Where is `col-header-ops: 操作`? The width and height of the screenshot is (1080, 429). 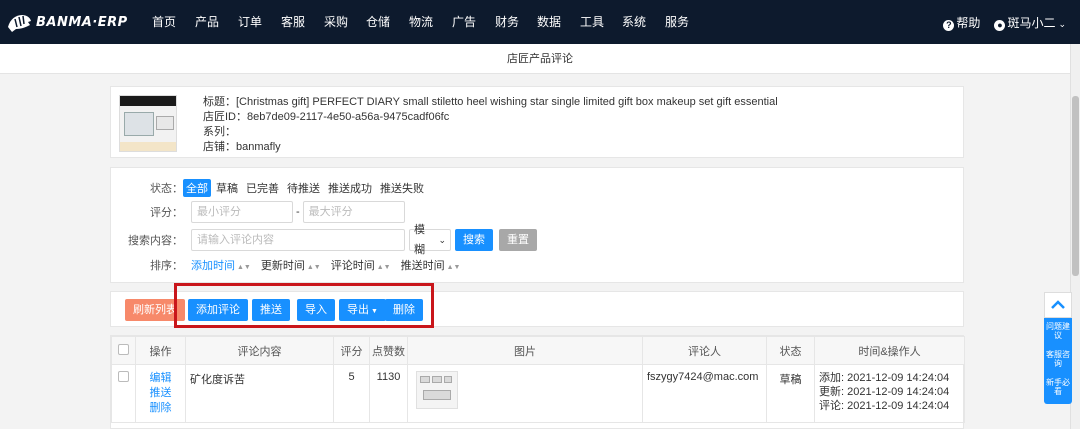
col-header-ops: 操作 is located at coordinates (160, 350).